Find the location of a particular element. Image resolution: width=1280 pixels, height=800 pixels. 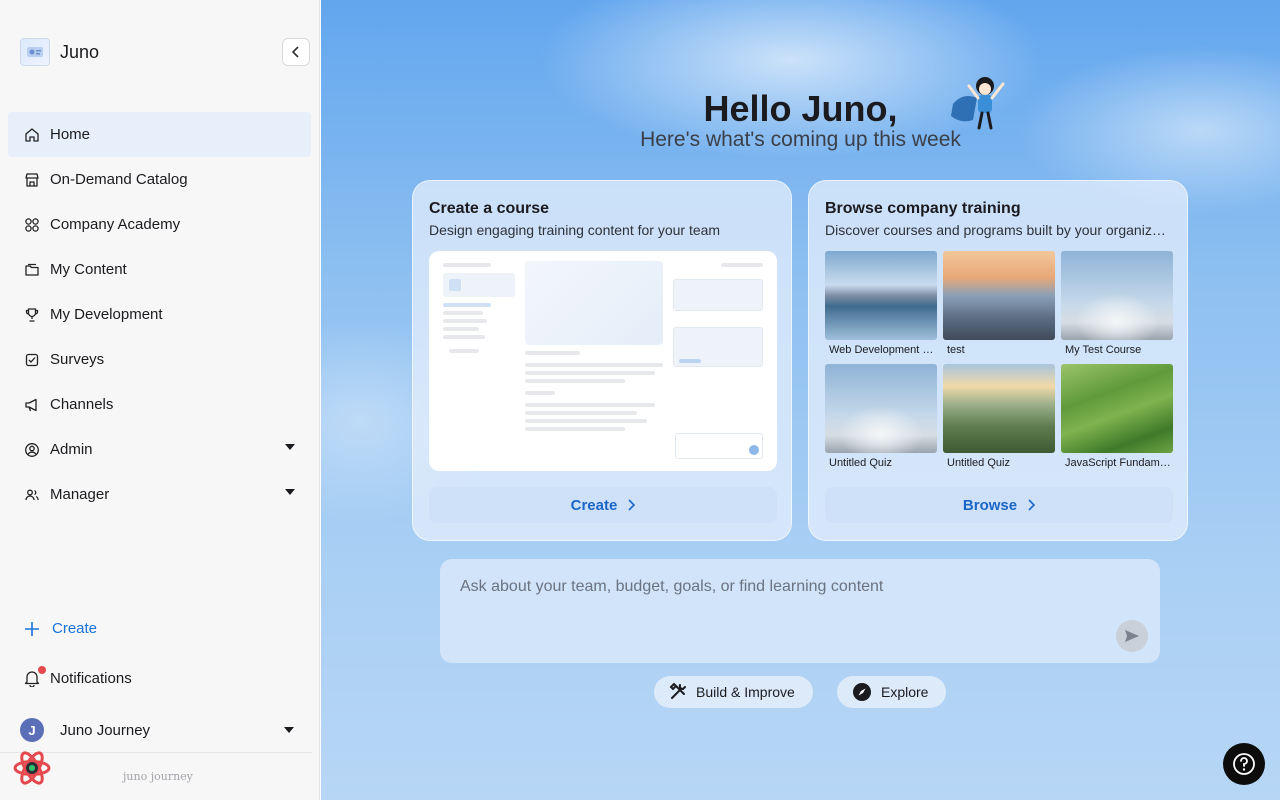

notification-badge is located at coordinates (42, 670).